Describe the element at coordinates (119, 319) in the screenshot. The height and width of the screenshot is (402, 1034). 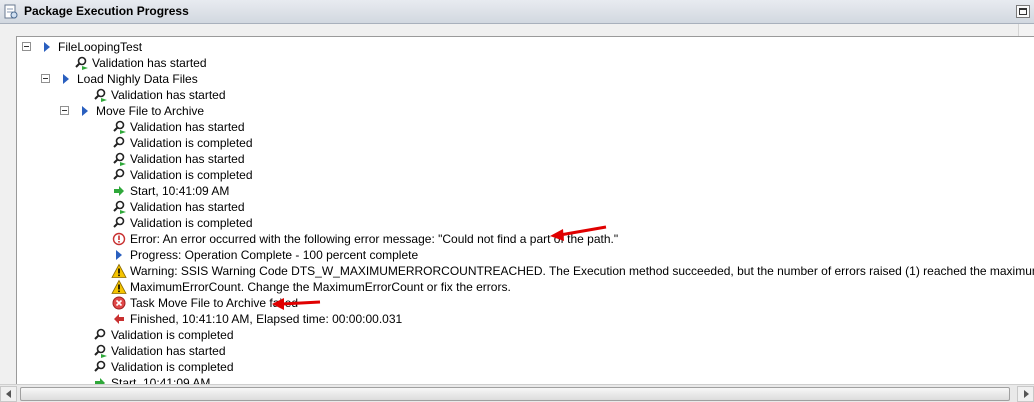
I see `finished-arrow-icon` at that location.